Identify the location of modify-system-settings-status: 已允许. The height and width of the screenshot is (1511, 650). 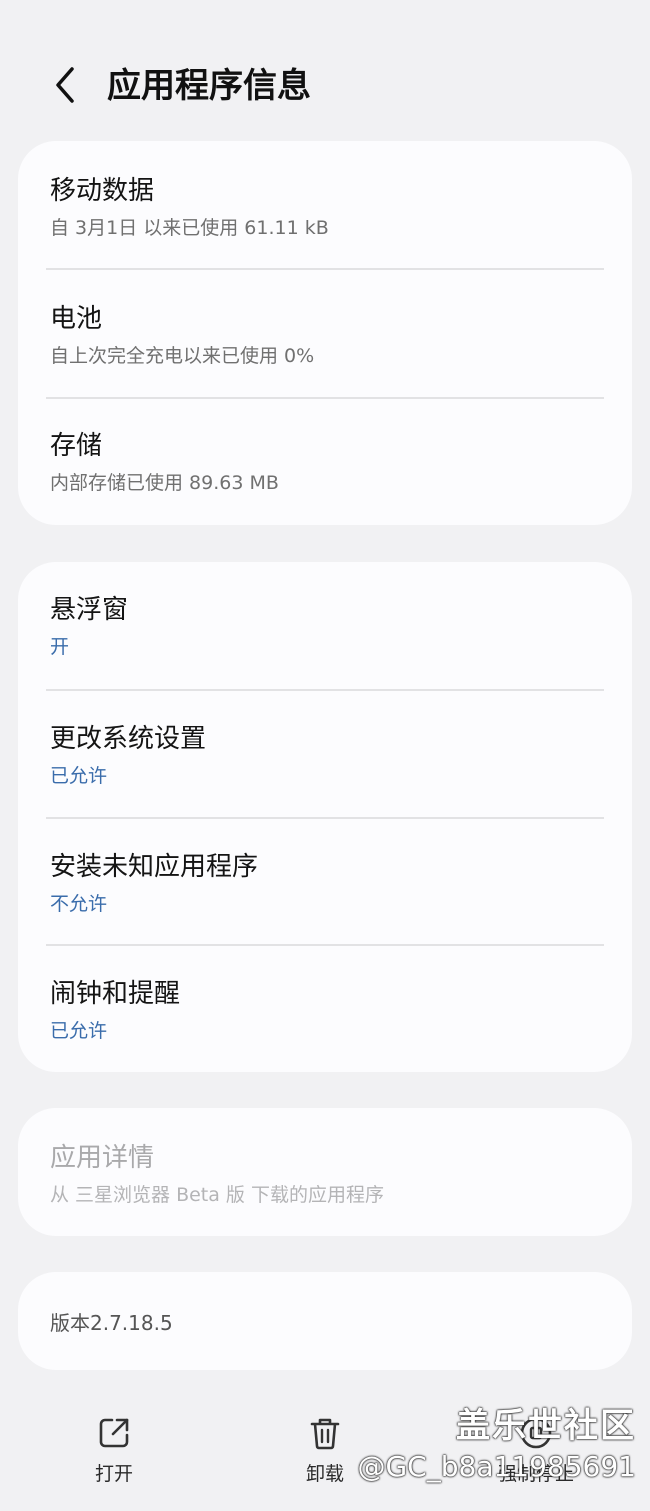
(79, 776).